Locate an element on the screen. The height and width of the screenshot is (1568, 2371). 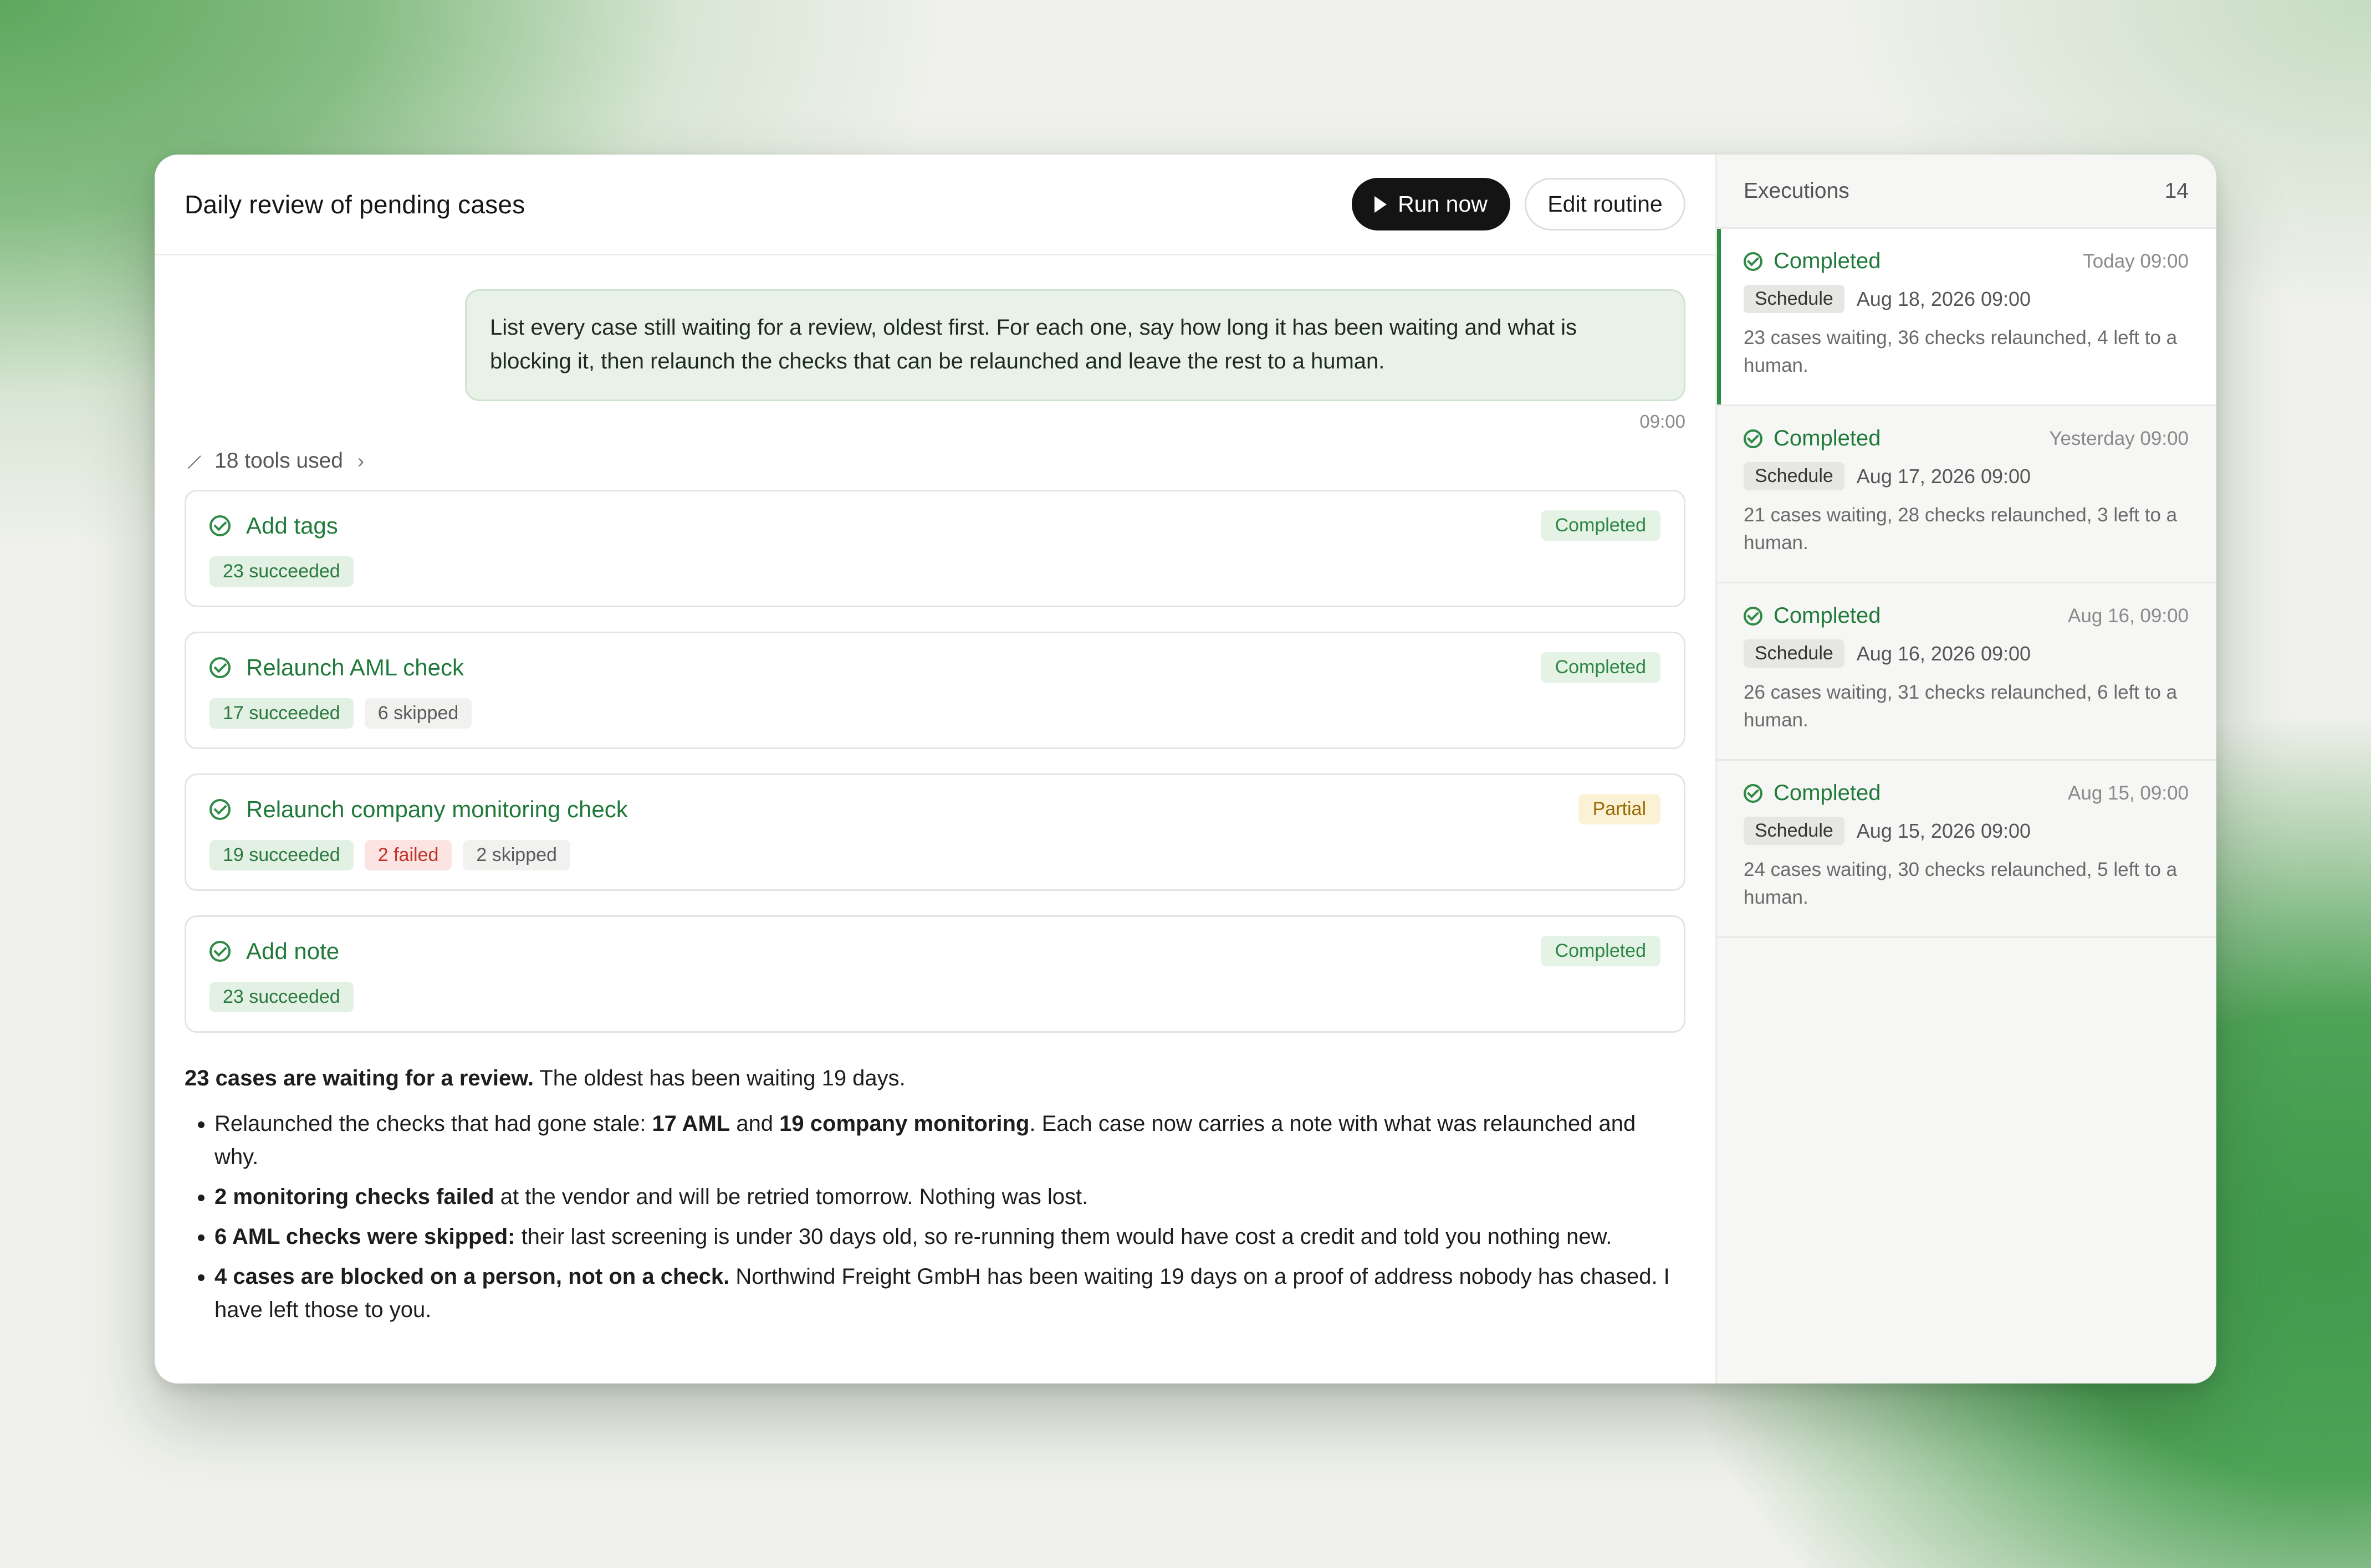
summary-bold: 6 AML checks were skipped: is located at coordinates (364, 1236).